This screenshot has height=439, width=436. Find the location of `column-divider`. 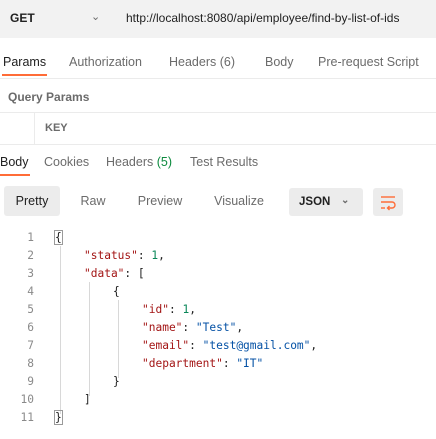

column-divider is located at coordinates (34, 128).